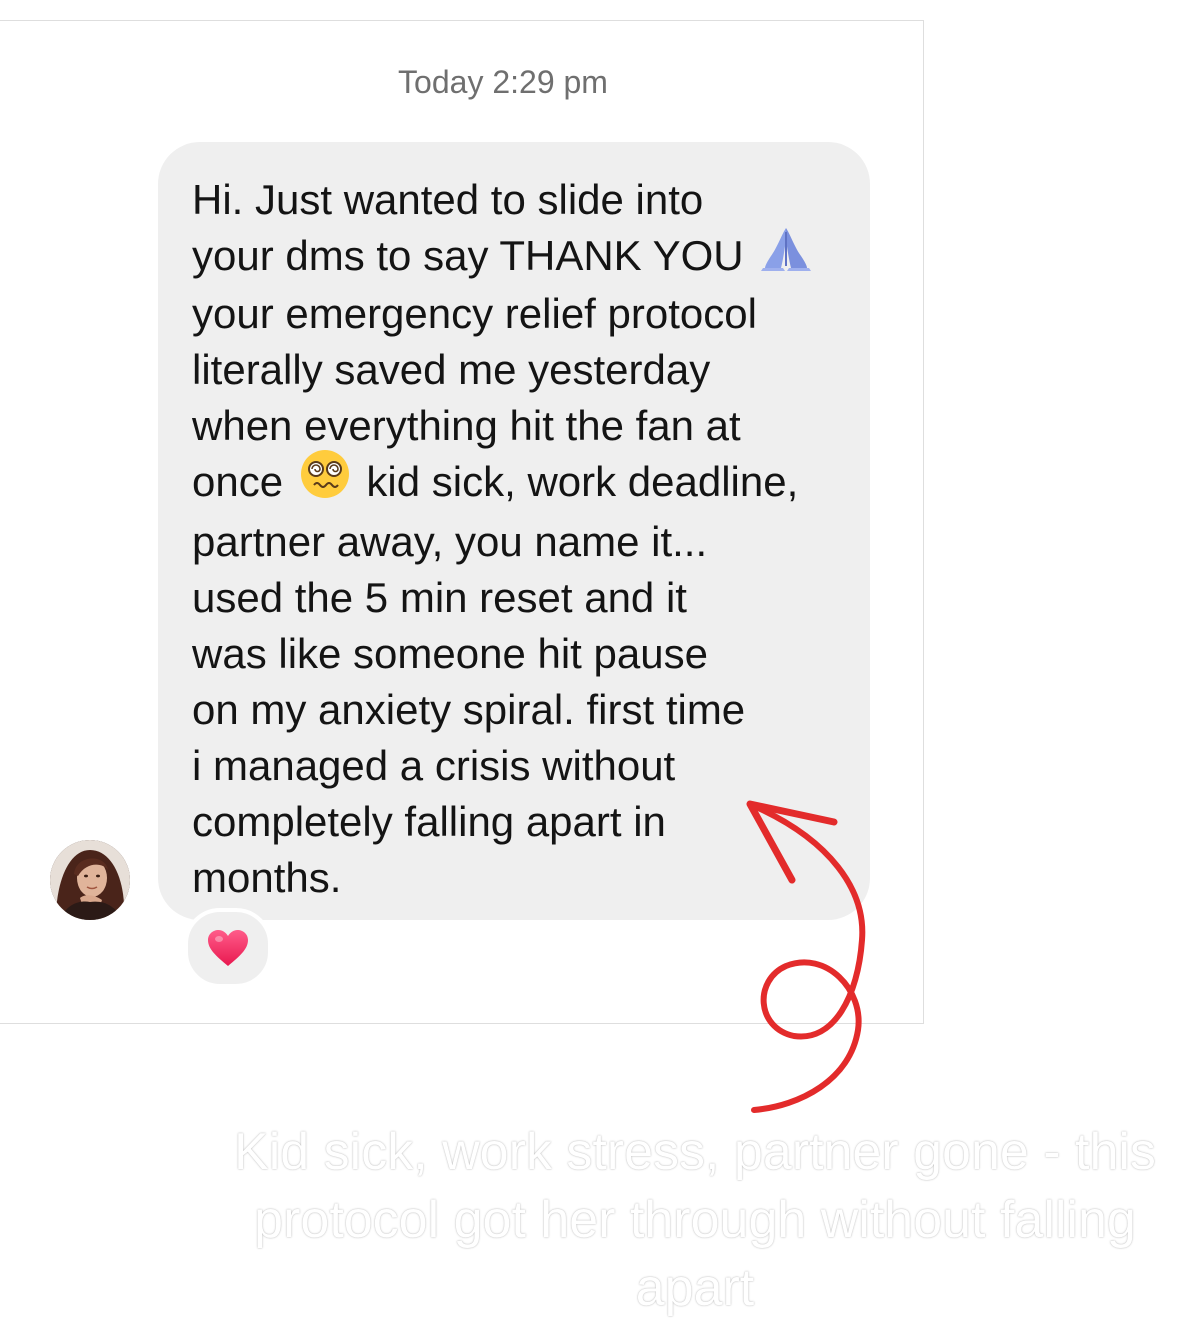  I want to click on message-line: your emergency relief protocol, so click(474, 313).